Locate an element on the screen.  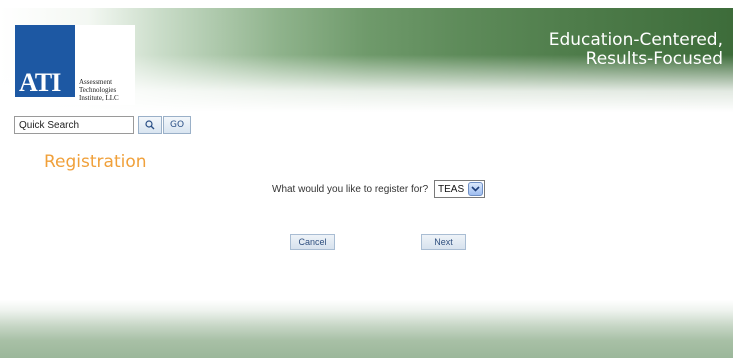
tagline-line2: Results-Focused is located at coordinates (654, 59).